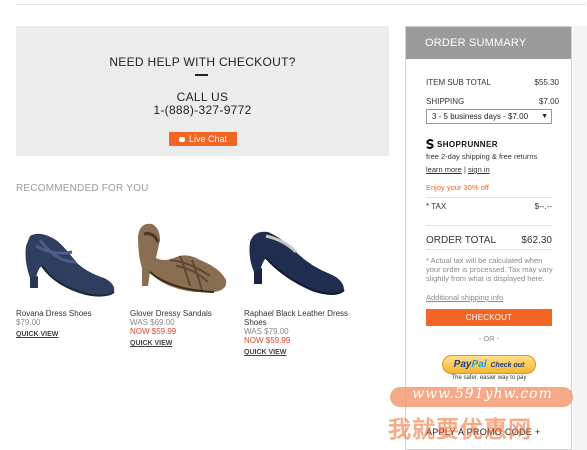 This screenshot has width=587, height=450. What do you see at coordinates (202, 97) in the screenshot?
I see `call-us-label: CALL US` at bounding box center [202, 97].